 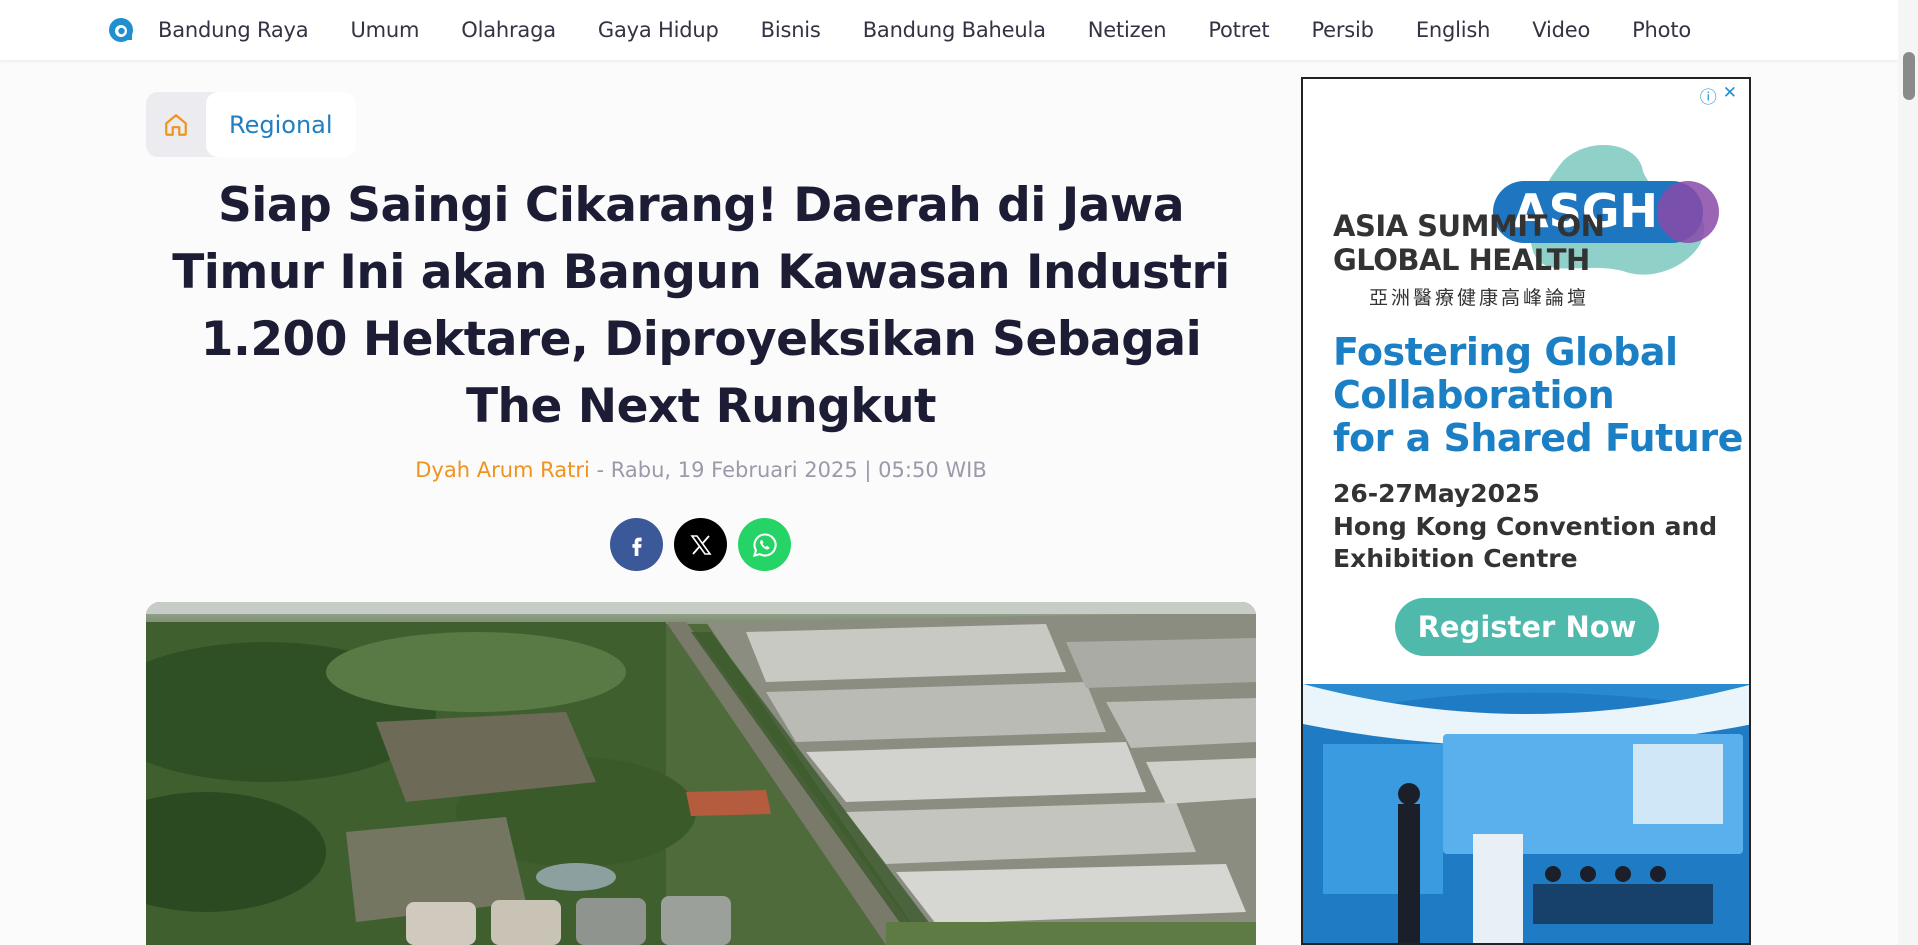 What do you see at coordinates (1238, 30) in the screenshot?
I see `nav-item-potret: Potret` at bounding box center [1238, 30].